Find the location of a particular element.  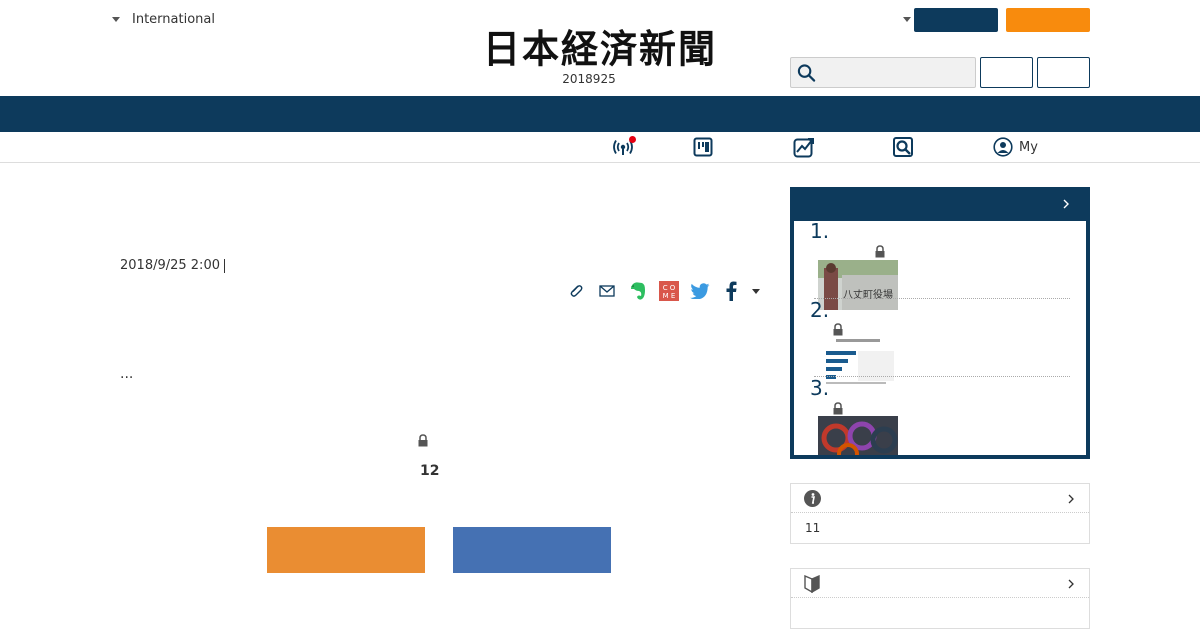

beginner-box-body is located at coordinates (940, 613).